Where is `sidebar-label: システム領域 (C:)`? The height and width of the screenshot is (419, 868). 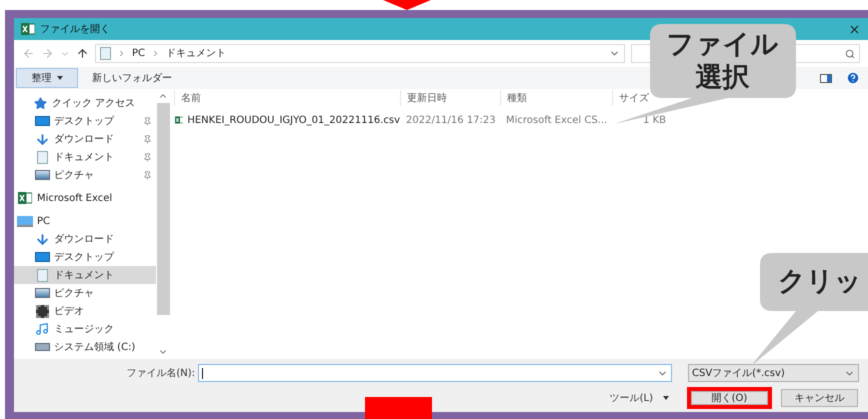
sidebar-label: システム領域 (C:) is located at coordinates (95, 347).